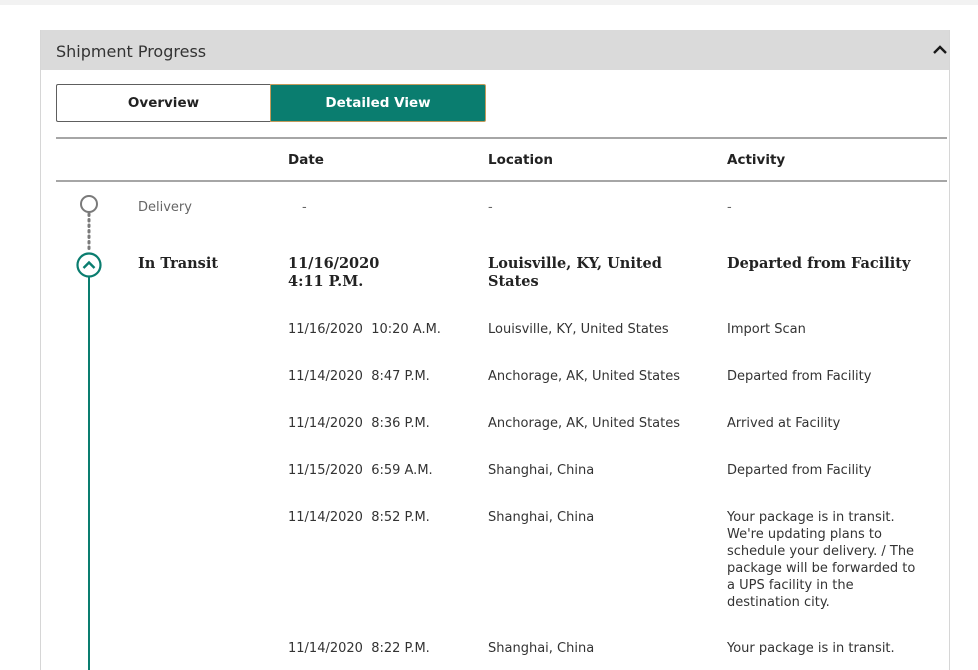  Describe the element at coordinates (304, 207) in the screenshot. I see `milestone-date: -` at that location.